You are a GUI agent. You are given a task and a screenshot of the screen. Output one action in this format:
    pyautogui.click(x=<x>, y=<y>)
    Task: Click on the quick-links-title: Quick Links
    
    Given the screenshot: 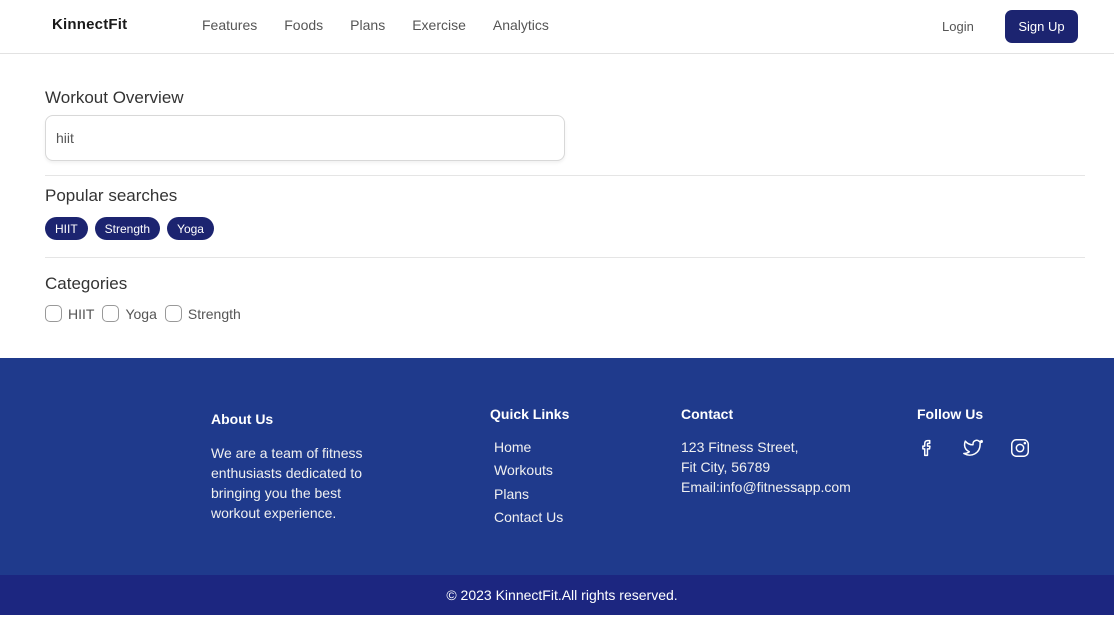 What is the action you would take?
    pyautogui.click(x=530, y=414)
    